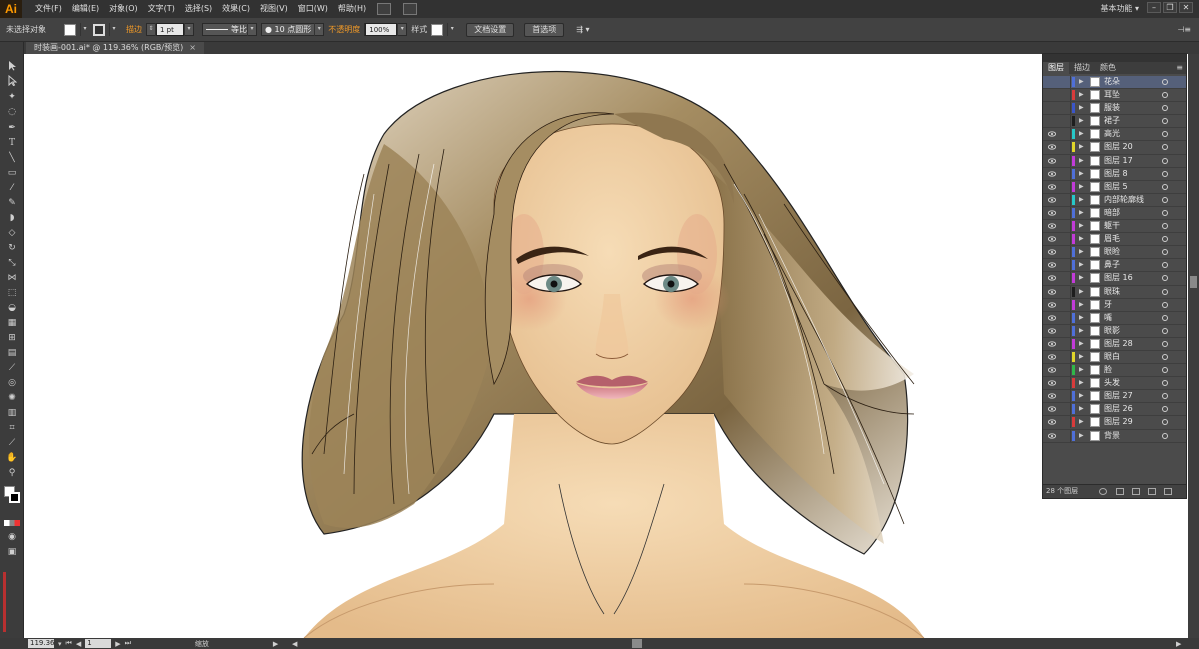 The height and width of the screenshot is (649, 1199). Describe the element at coordinates (78, 644) in the screenshot. I see `prev-artboard-icon: ◀` at that location.